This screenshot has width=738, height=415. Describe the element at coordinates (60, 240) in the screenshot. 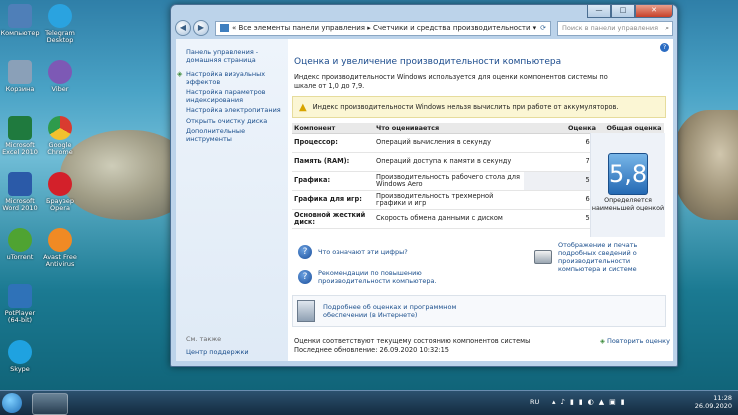

I see `avast-icon` at that location.